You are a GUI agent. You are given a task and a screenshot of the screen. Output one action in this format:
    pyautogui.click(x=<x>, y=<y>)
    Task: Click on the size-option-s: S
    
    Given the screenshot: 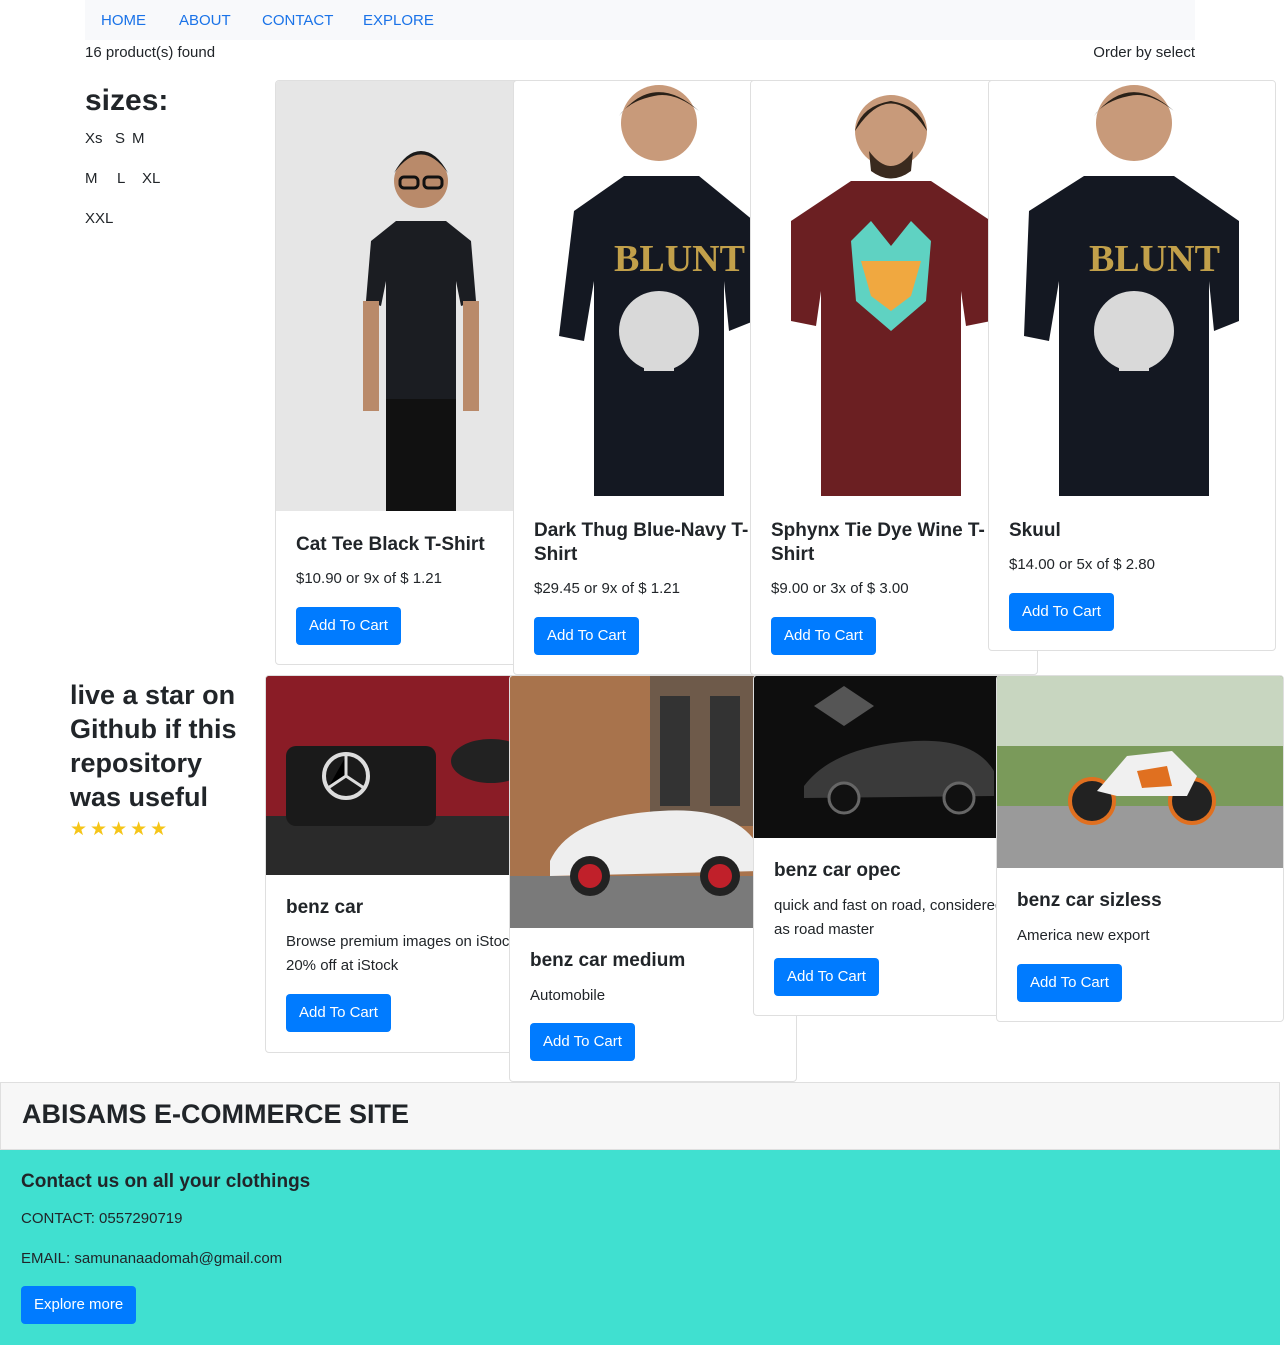 What is the action you would take?
    pyautogui.click(x=120, y=138)
    